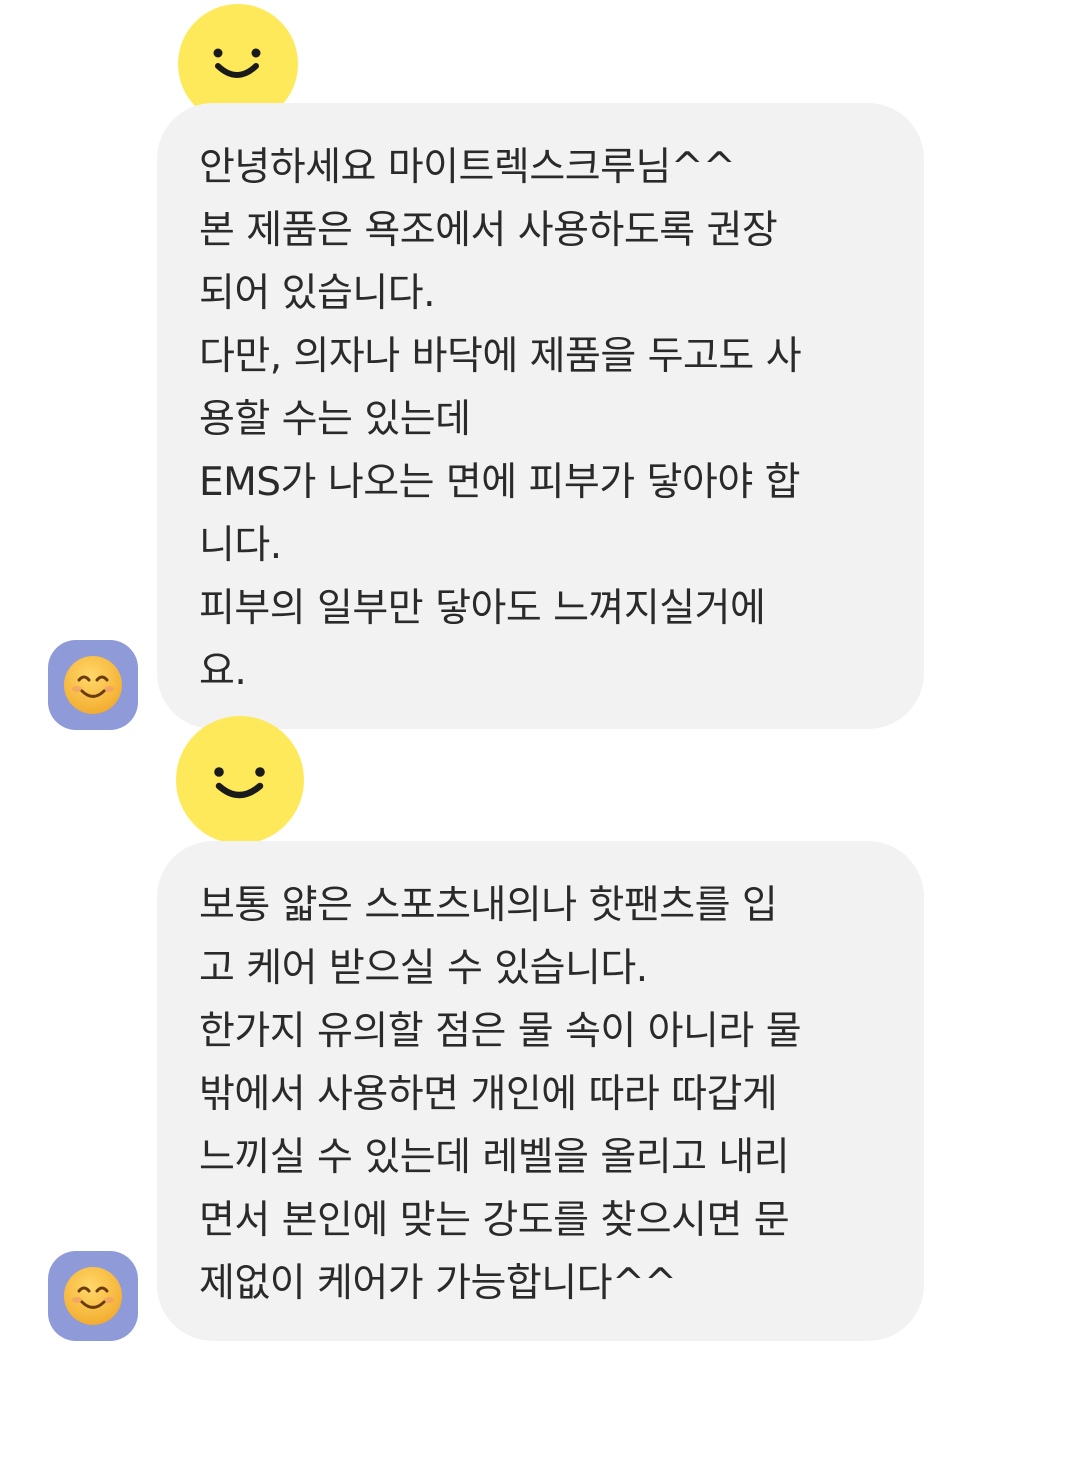  I want to click on message-line: 다만, 의자나 바닥에 제품을 두고도 사, so click(500, 356).